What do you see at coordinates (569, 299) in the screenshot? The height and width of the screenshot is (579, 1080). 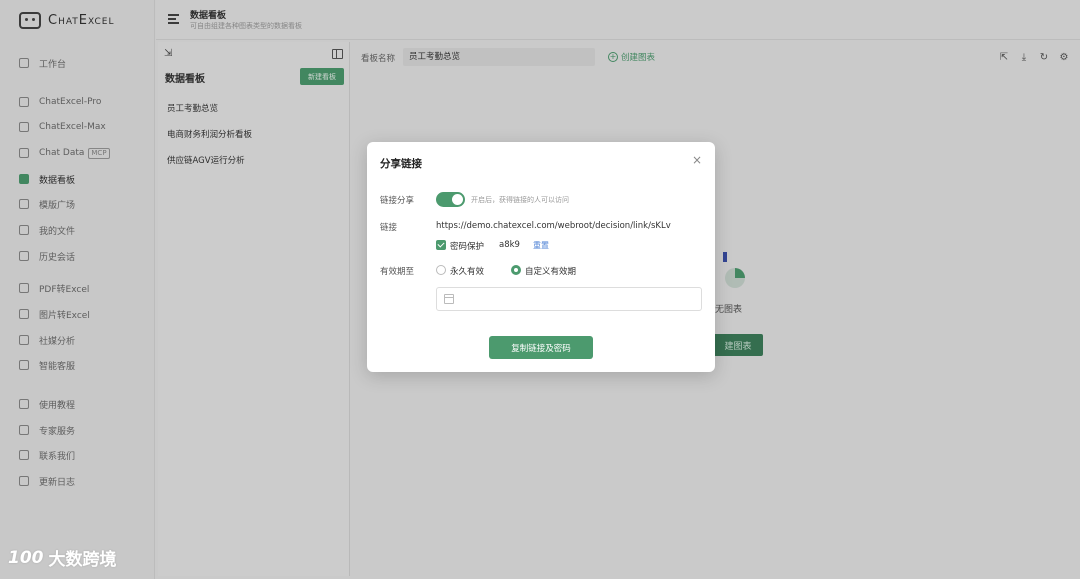 I see `expiry-date-input` at bounding box center [569, 299].